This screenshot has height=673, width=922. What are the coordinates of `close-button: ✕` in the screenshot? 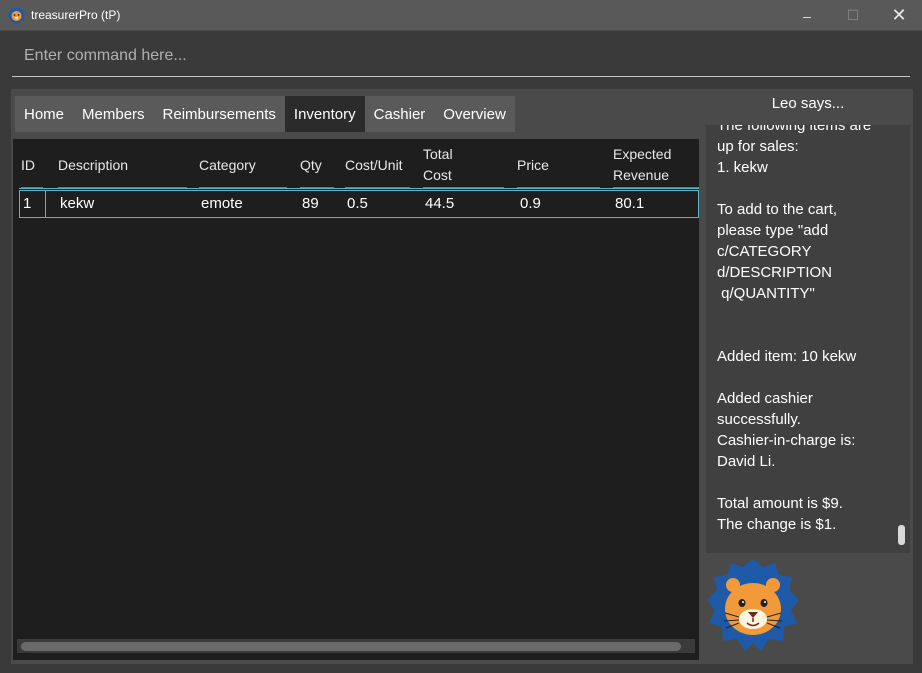 It's located at (899, 15).